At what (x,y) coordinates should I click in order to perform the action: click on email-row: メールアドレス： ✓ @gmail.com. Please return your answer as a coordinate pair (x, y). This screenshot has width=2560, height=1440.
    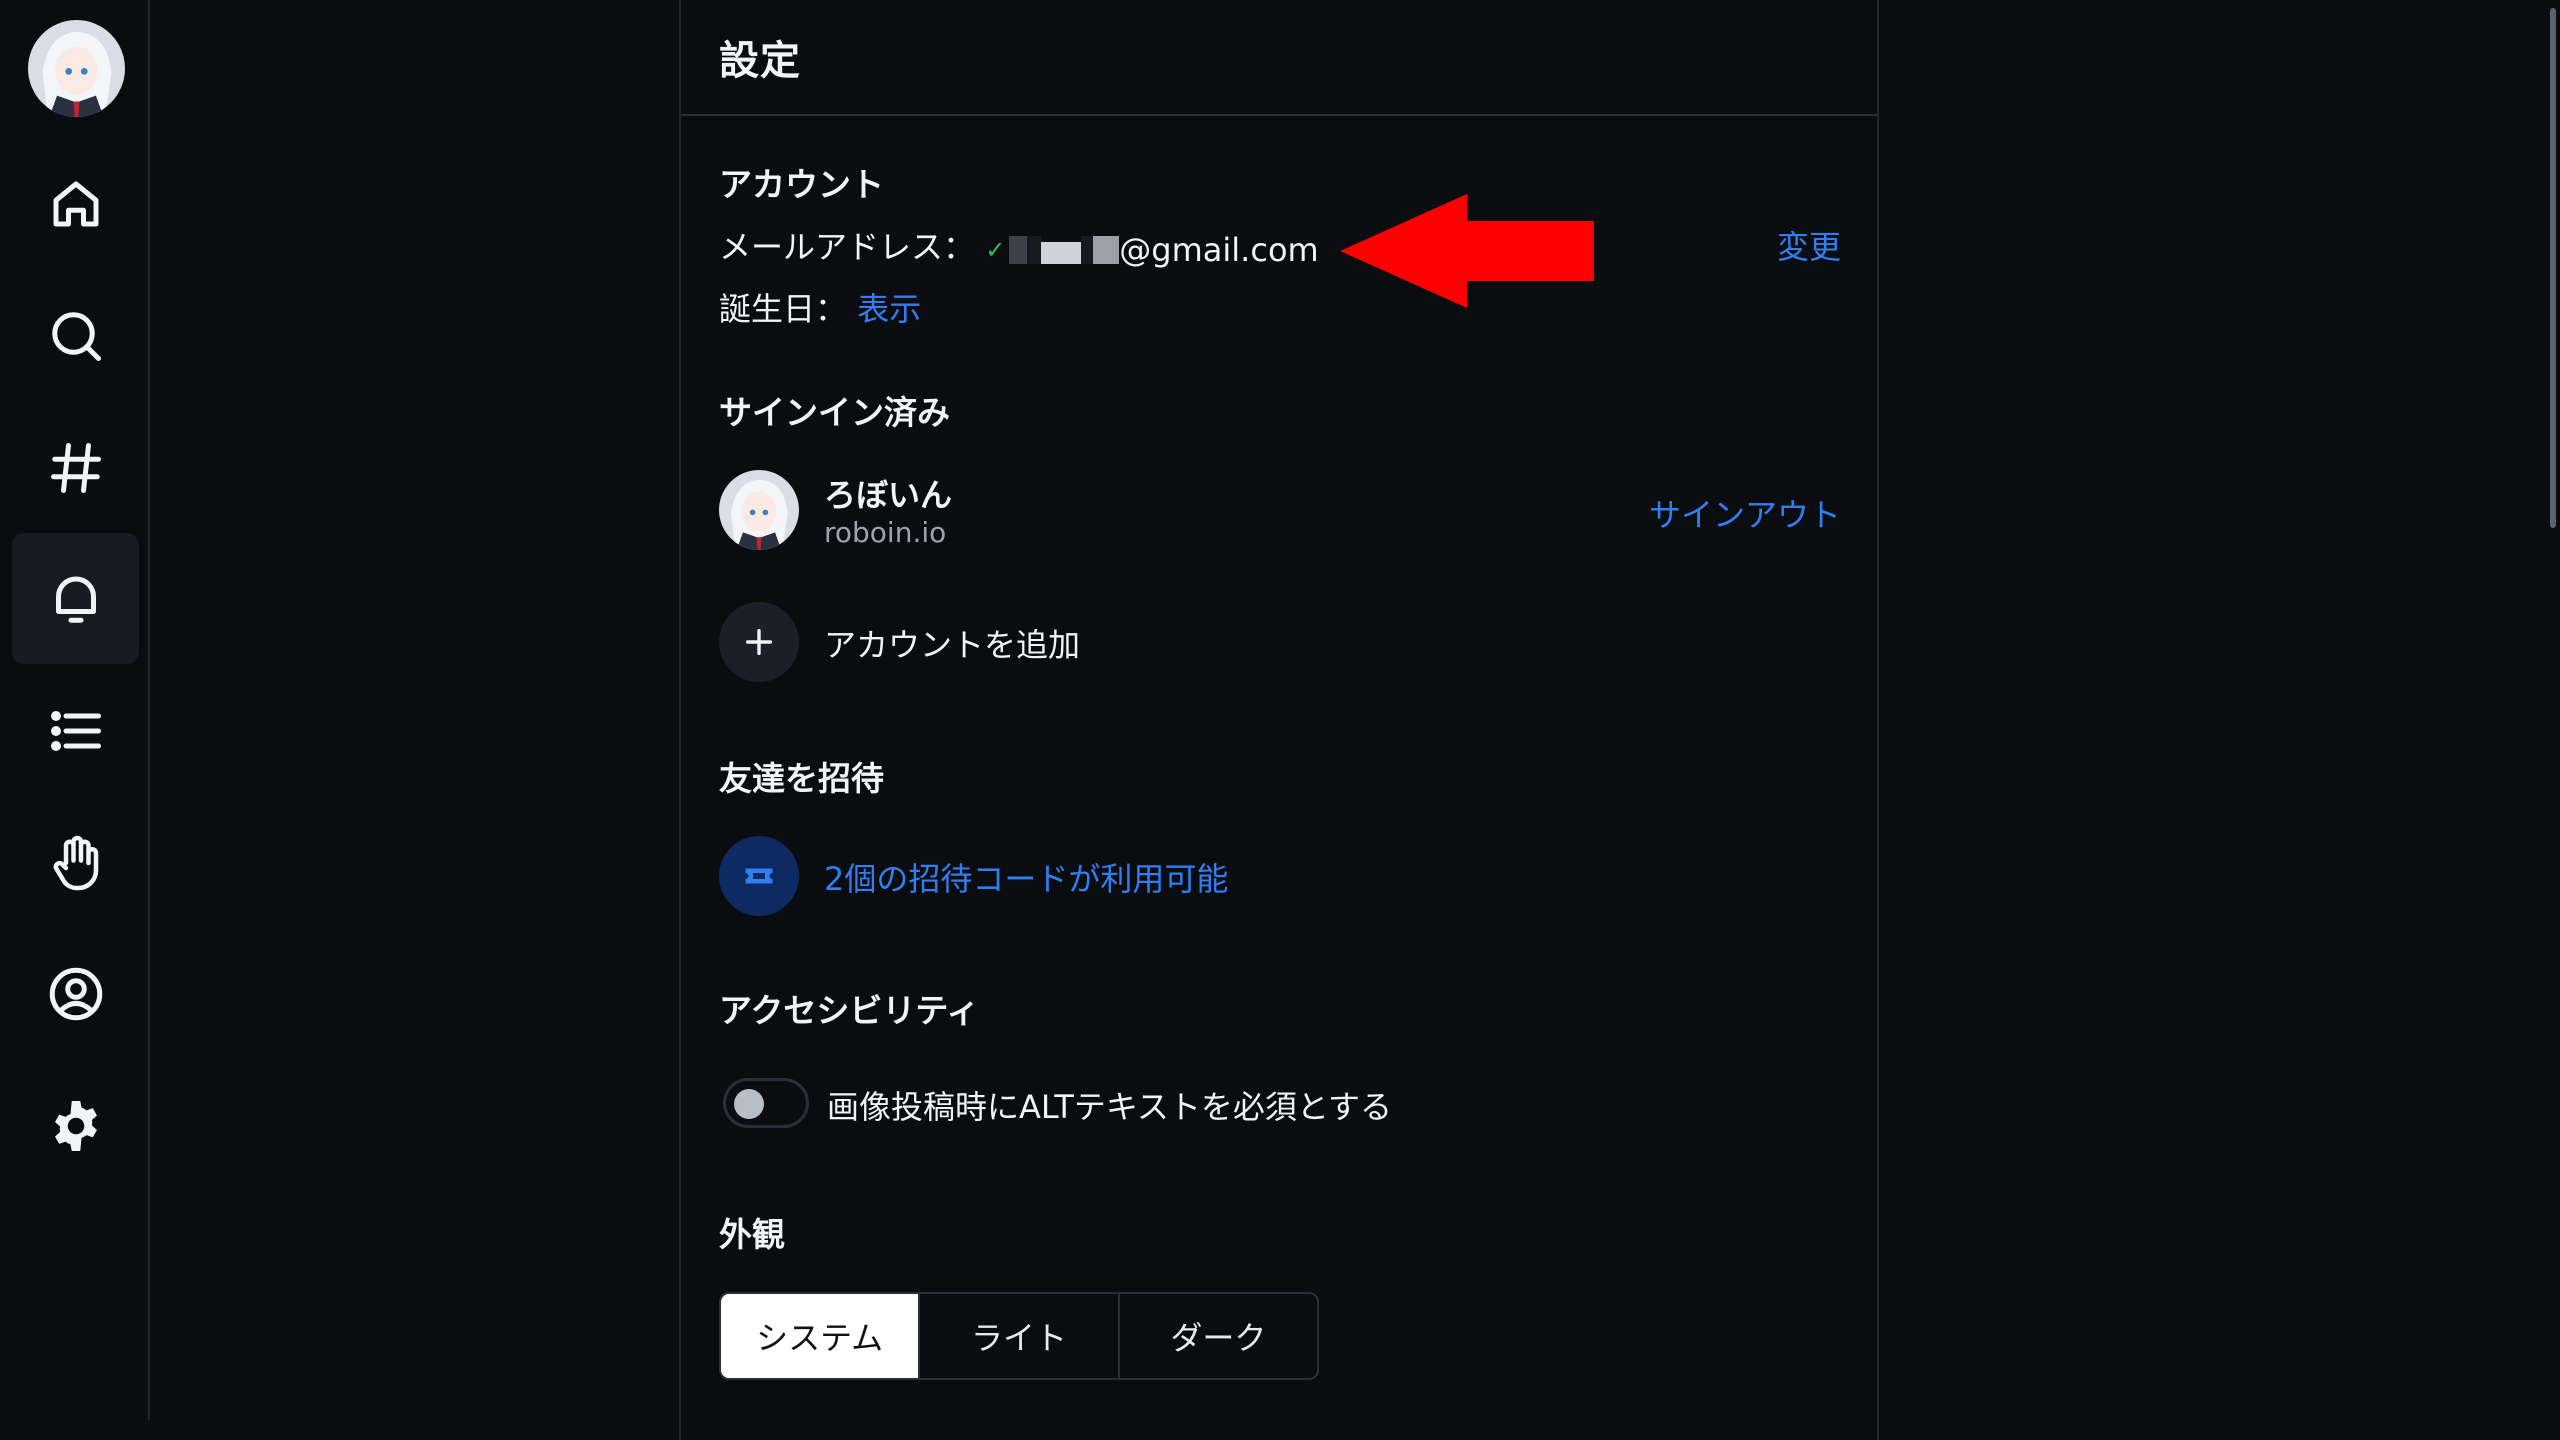
    Looking at the image, I should click on (1019, 245).